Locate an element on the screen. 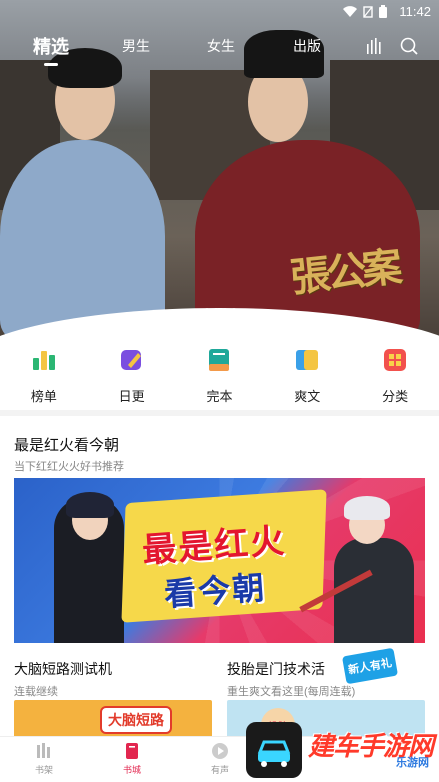 The image size is (439, 782). feature-title-line2: 看今朝 is located at coordinates (215, 591).